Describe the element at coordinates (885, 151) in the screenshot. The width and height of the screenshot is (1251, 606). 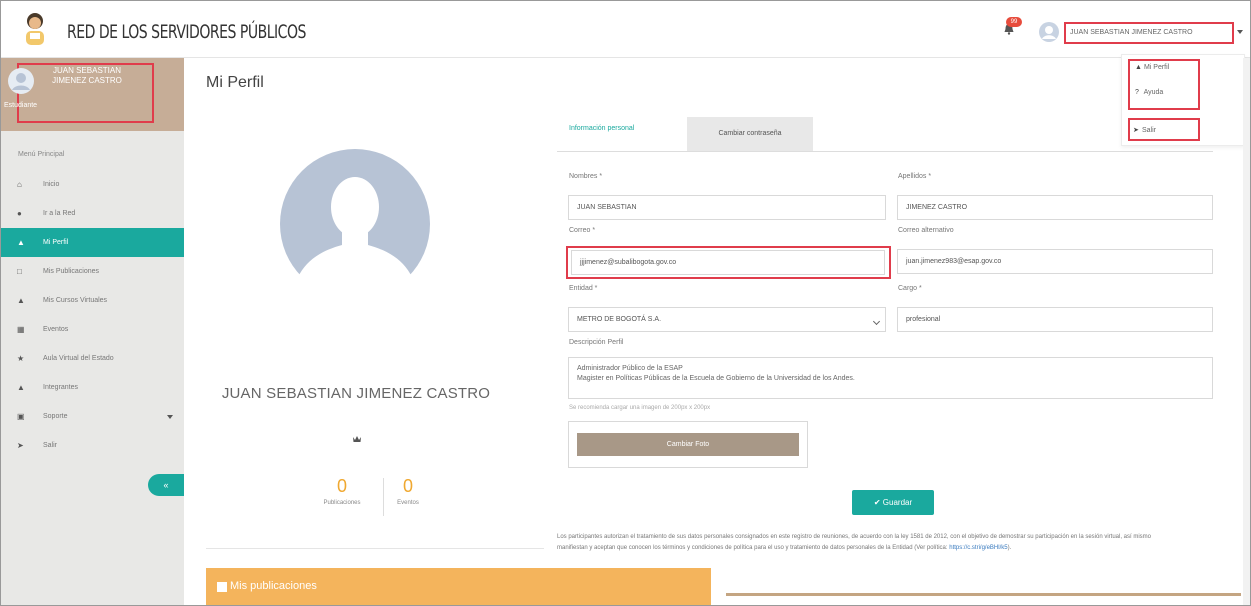
I see `tabs-divider` at that location.